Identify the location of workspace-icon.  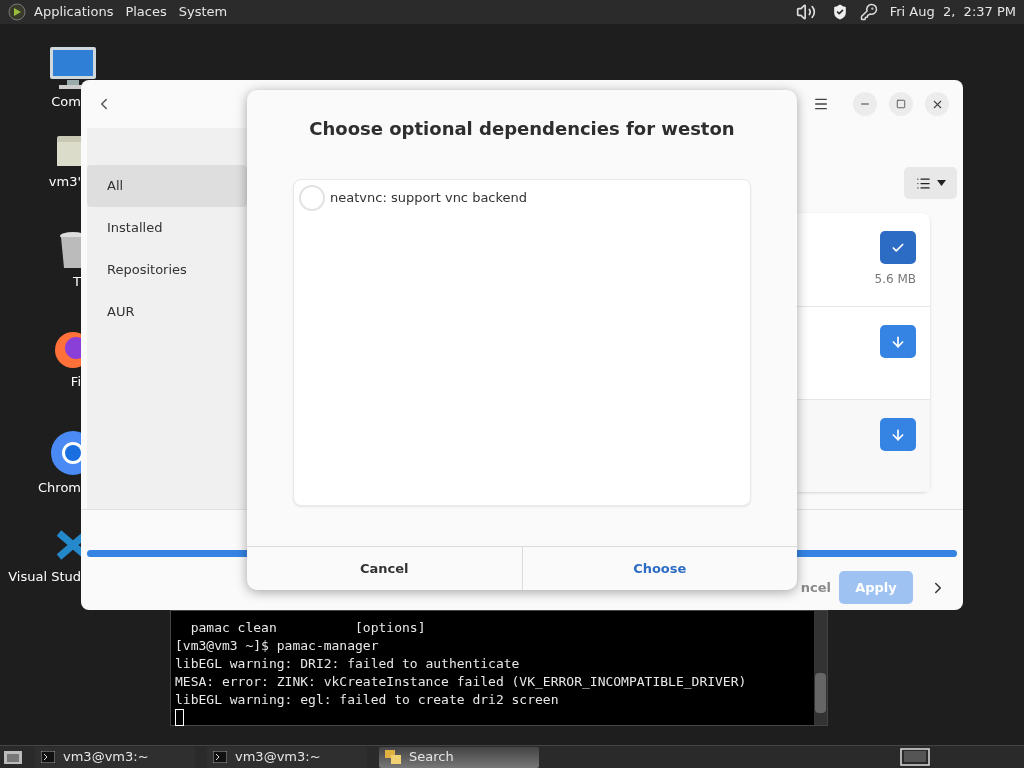
(915, 757).